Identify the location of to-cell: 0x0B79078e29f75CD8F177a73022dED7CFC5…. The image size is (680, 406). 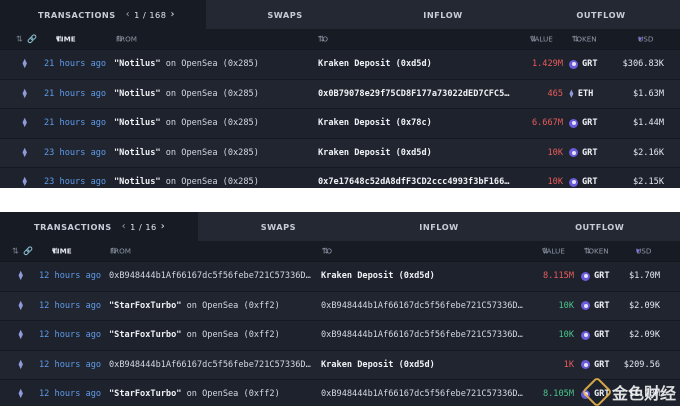
(413, 94).